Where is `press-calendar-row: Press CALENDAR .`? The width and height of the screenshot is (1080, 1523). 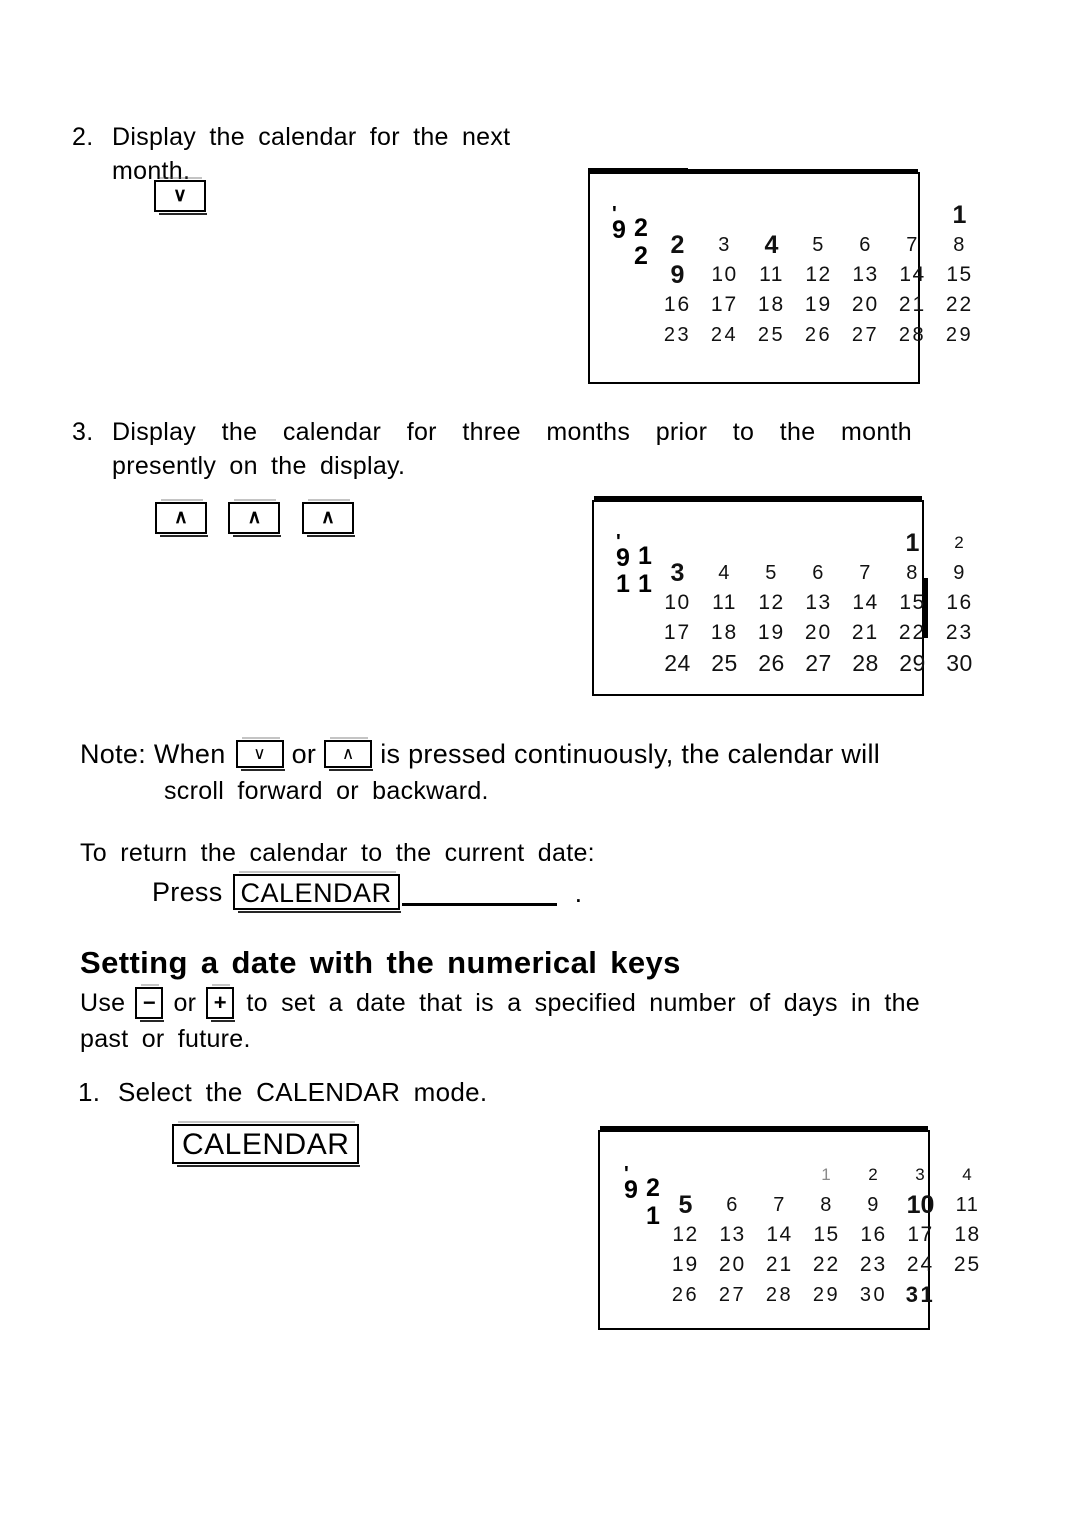
press-calendar-row: Press CALENDAR . is located at coordinates (367, 892).